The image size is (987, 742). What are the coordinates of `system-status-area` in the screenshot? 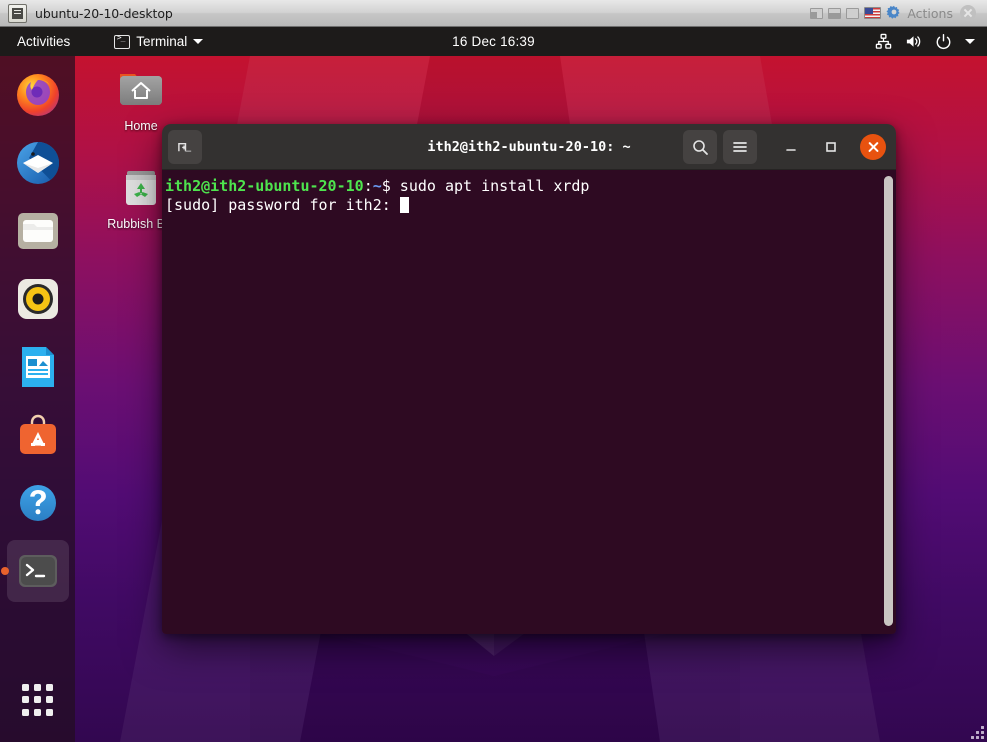 It's located at (931, 41).